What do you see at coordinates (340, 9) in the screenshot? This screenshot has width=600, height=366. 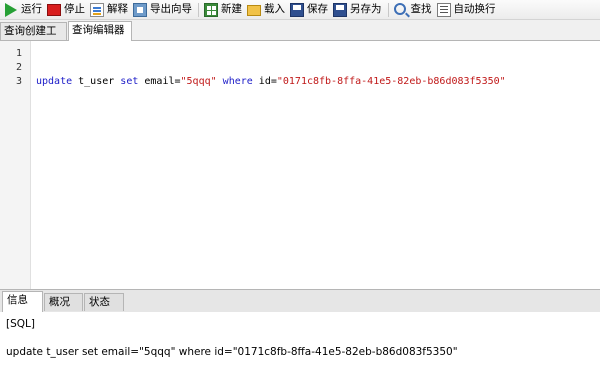 I see `save-as-icon` at bounding box center [340, 9].